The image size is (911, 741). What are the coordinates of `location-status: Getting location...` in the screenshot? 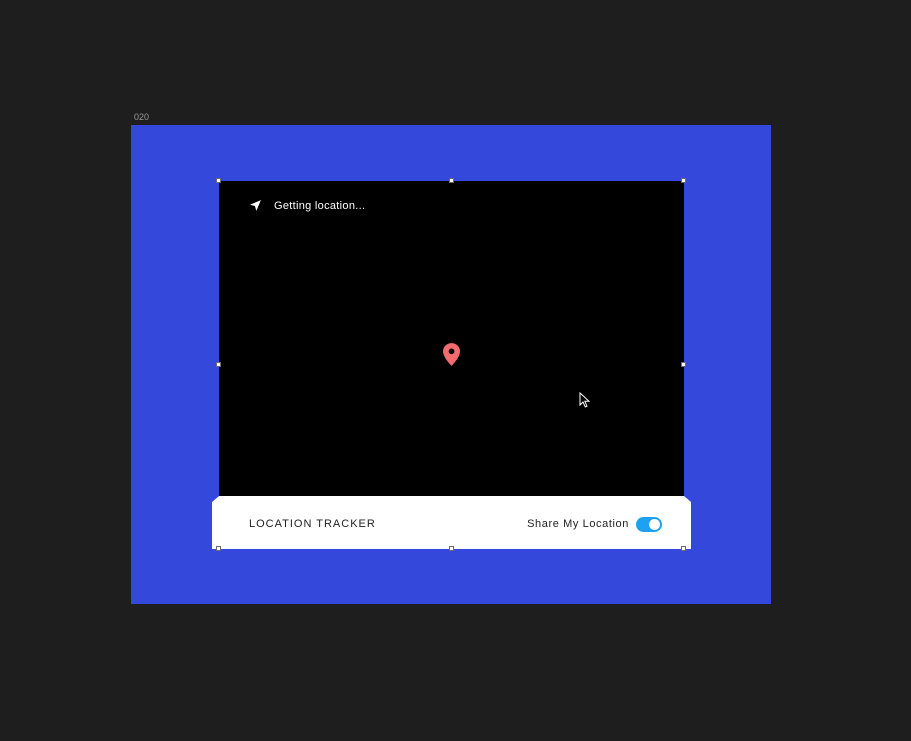 It's located at (307, 205).